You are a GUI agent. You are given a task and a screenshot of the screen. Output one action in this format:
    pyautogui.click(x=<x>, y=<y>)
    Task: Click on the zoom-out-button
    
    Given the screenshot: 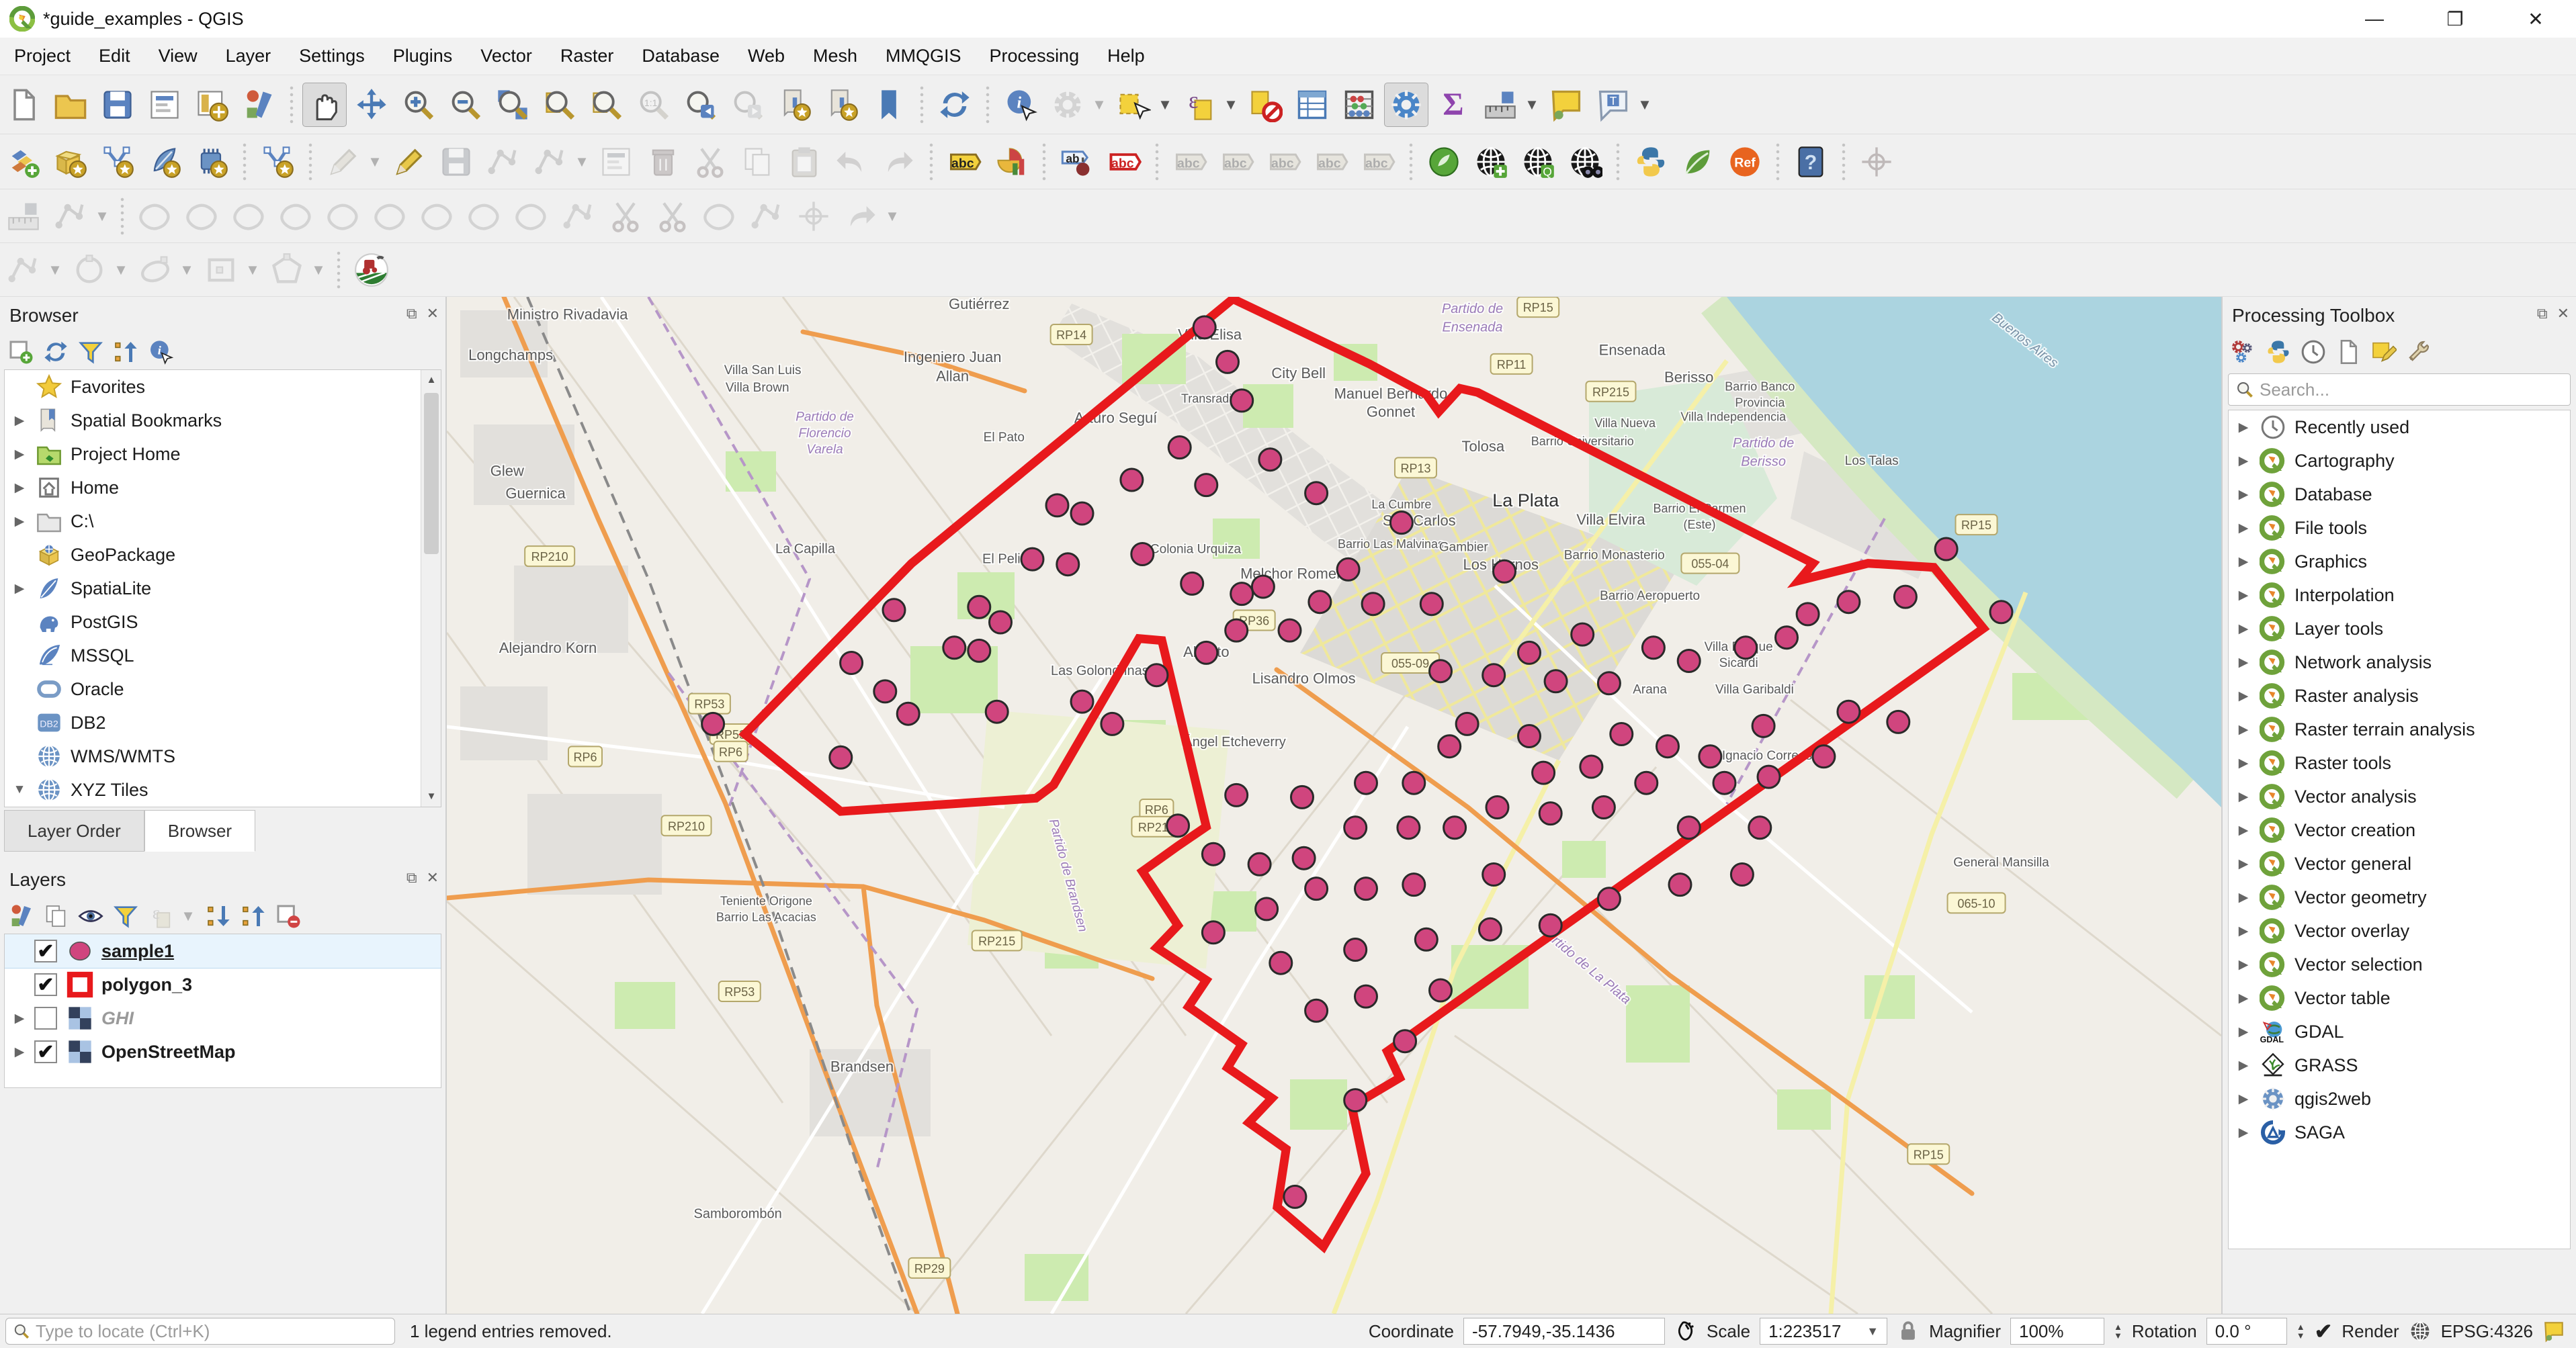 What is the action you would take?
    pyautogui.click(x=465, y=105)
    